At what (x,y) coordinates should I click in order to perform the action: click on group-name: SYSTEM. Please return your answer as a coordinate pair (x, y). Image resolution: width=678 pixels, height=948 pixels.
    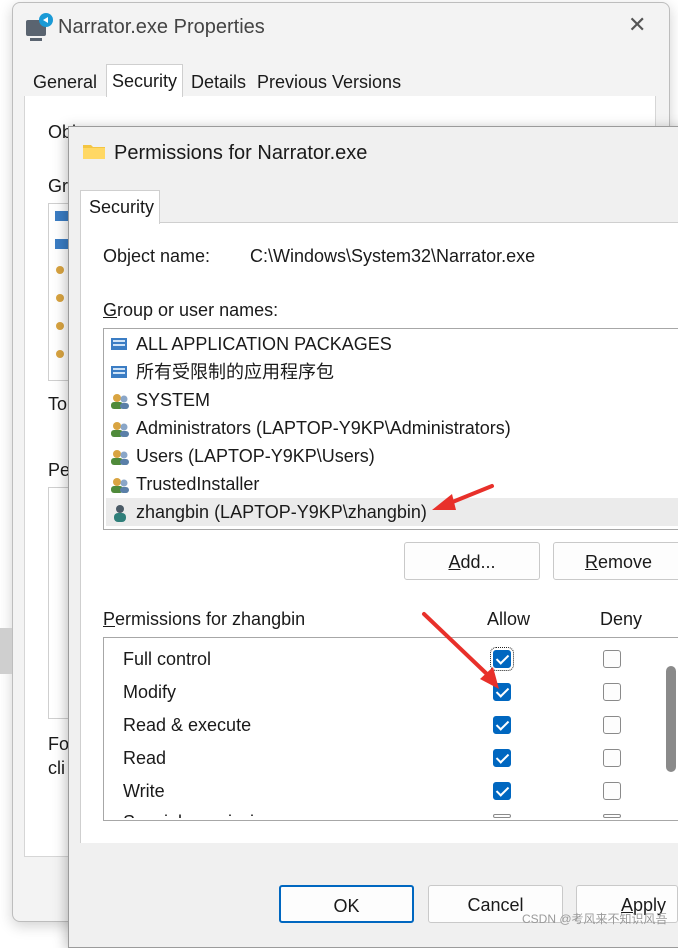
    Looking at the image, I should click on (173, 400).